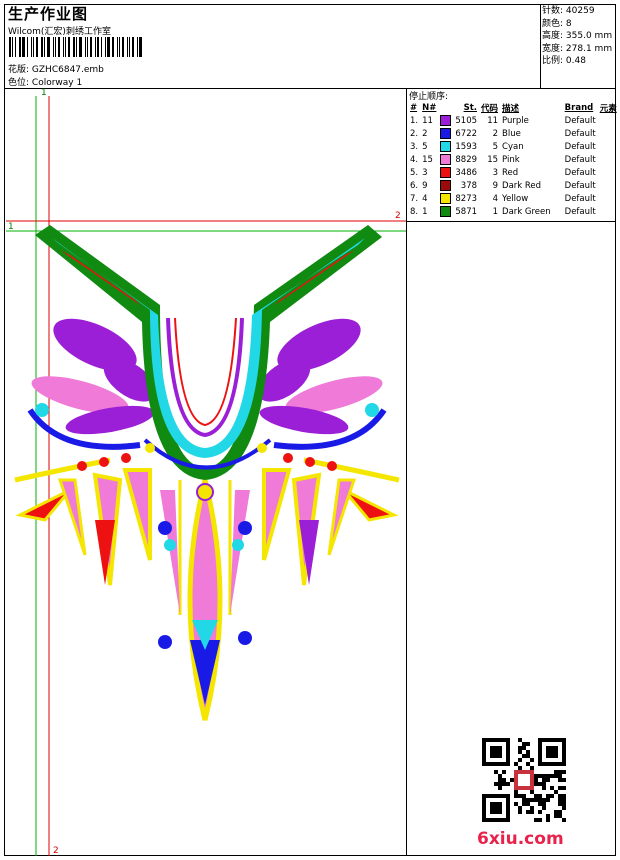 This screenshot has height=860, width=620. Describe the element at coordinates (520, 839) in the screenshot. I see `watermark-site: 6xiu.com` at that location.